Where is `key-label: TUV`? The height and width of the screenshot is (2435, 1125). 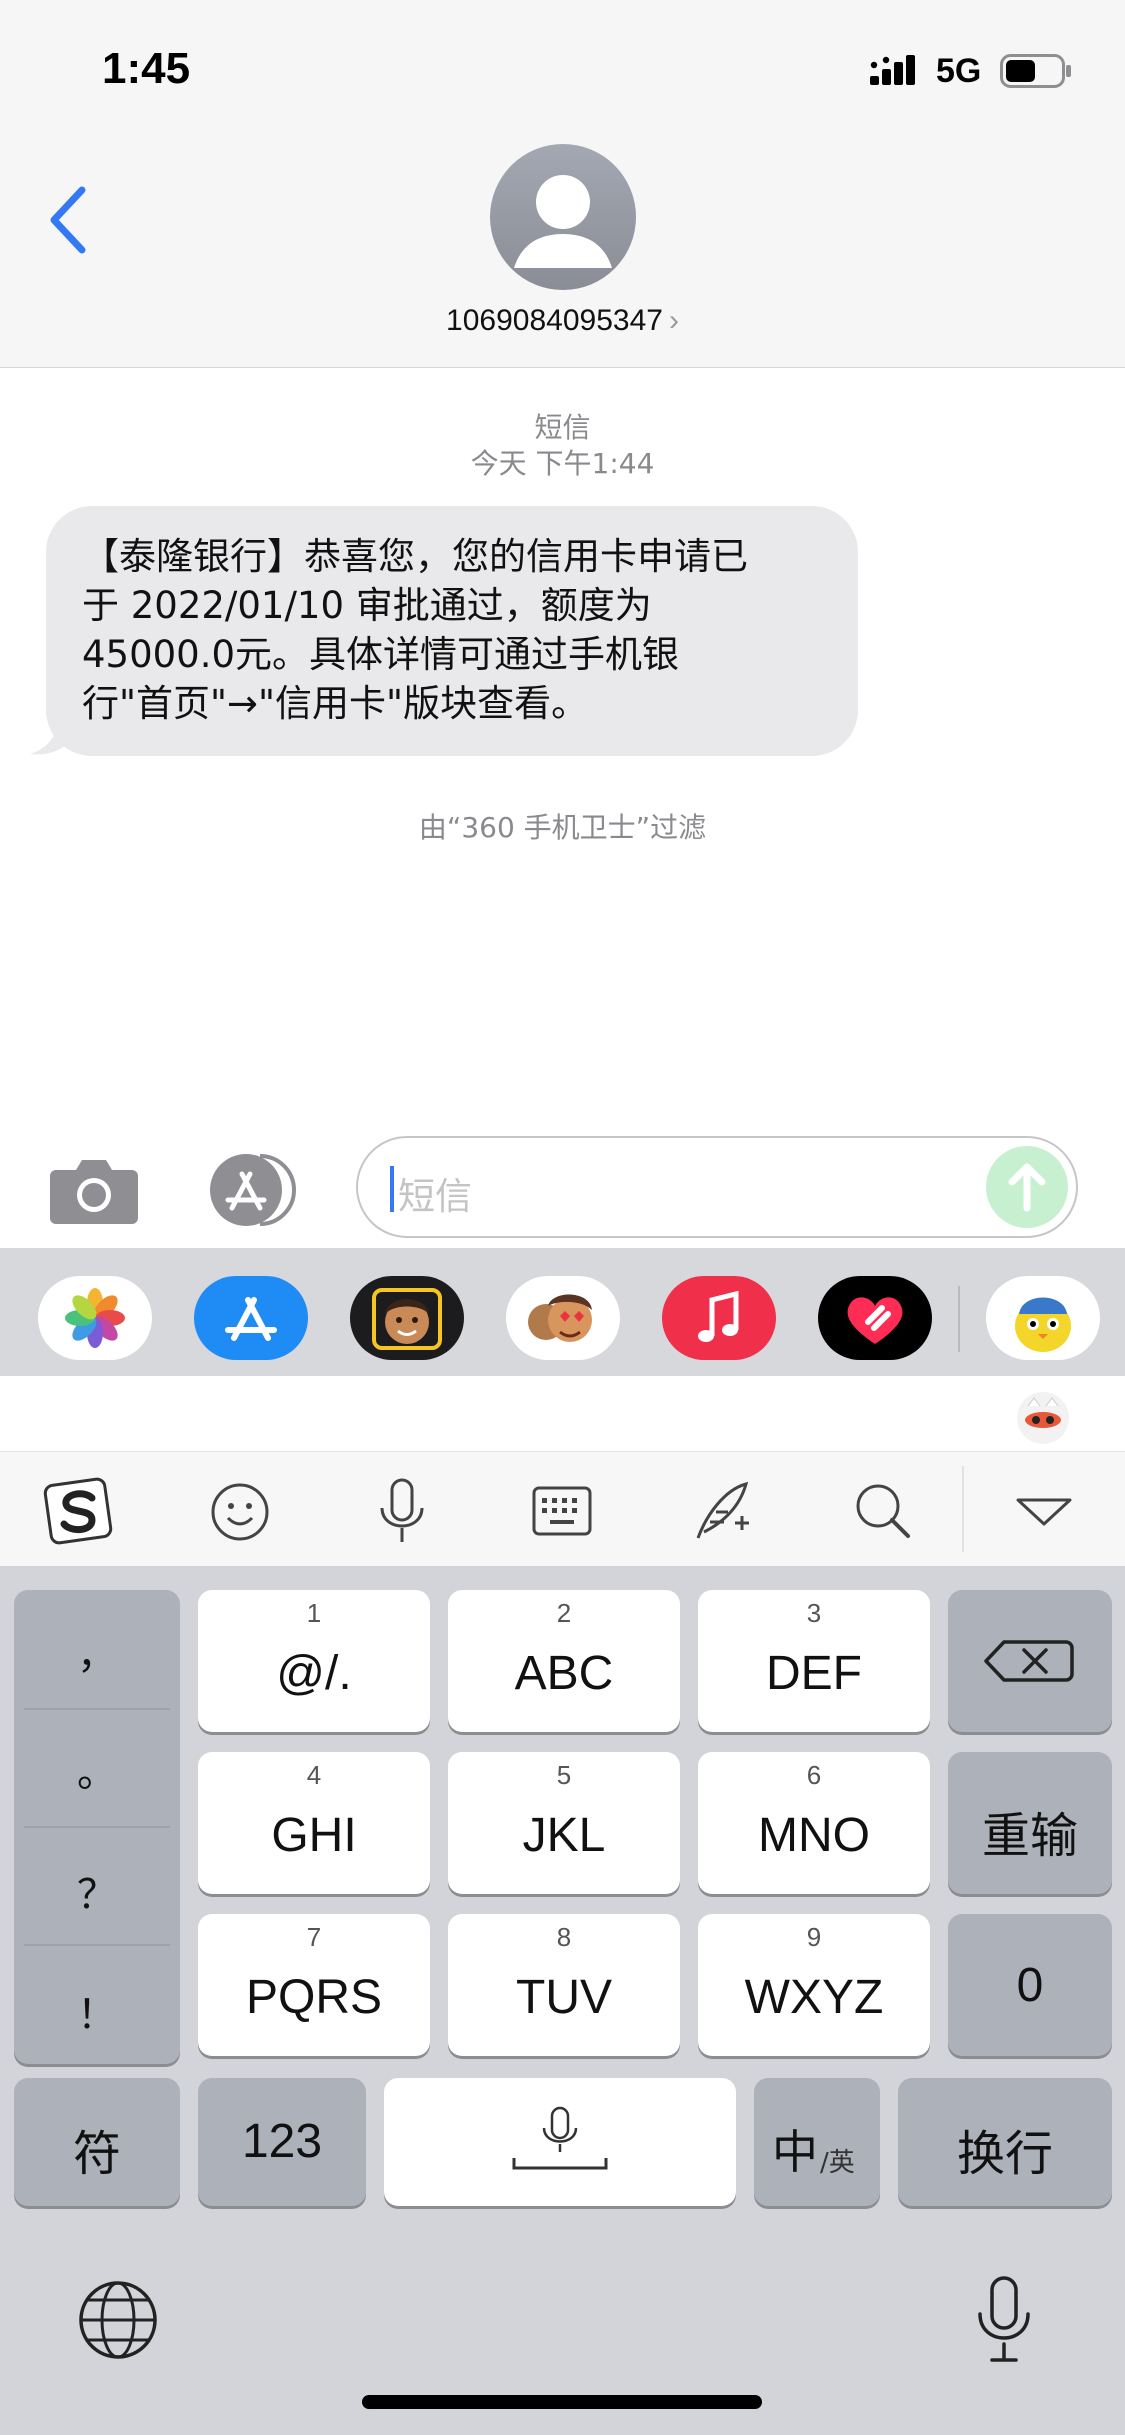 key-label: TUV is located at coordinates (564, 1997).